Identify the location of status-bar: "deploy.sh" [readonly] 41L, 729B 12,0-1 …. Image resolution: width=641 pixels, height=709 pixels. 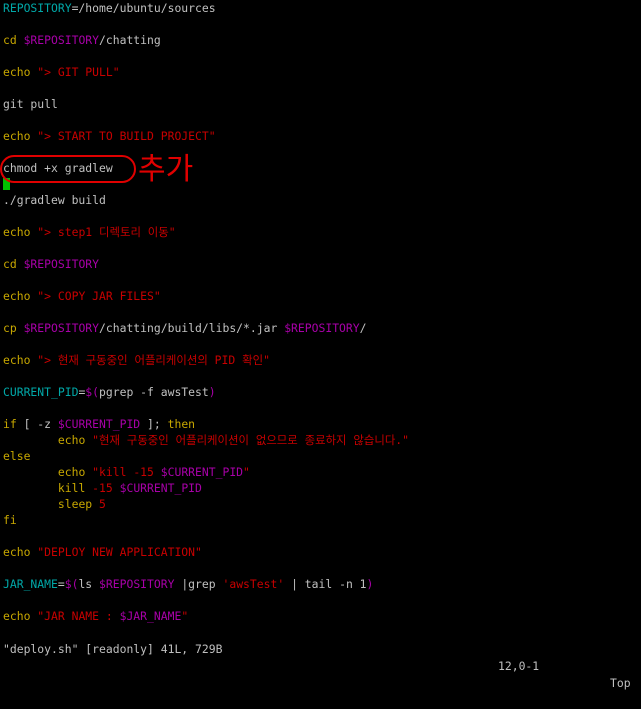
(320, 657).